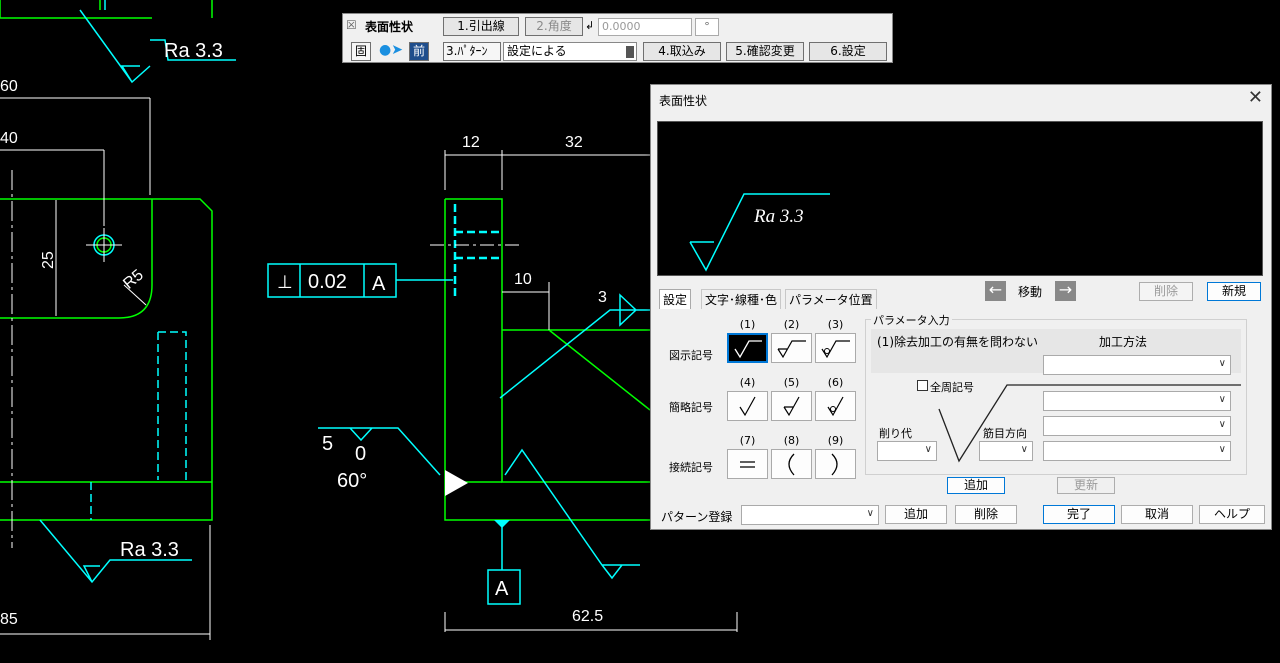  Describe the element at coordinates (537, 51) in the screenshot. I see `pattern-select-value: 設定による` at that location.